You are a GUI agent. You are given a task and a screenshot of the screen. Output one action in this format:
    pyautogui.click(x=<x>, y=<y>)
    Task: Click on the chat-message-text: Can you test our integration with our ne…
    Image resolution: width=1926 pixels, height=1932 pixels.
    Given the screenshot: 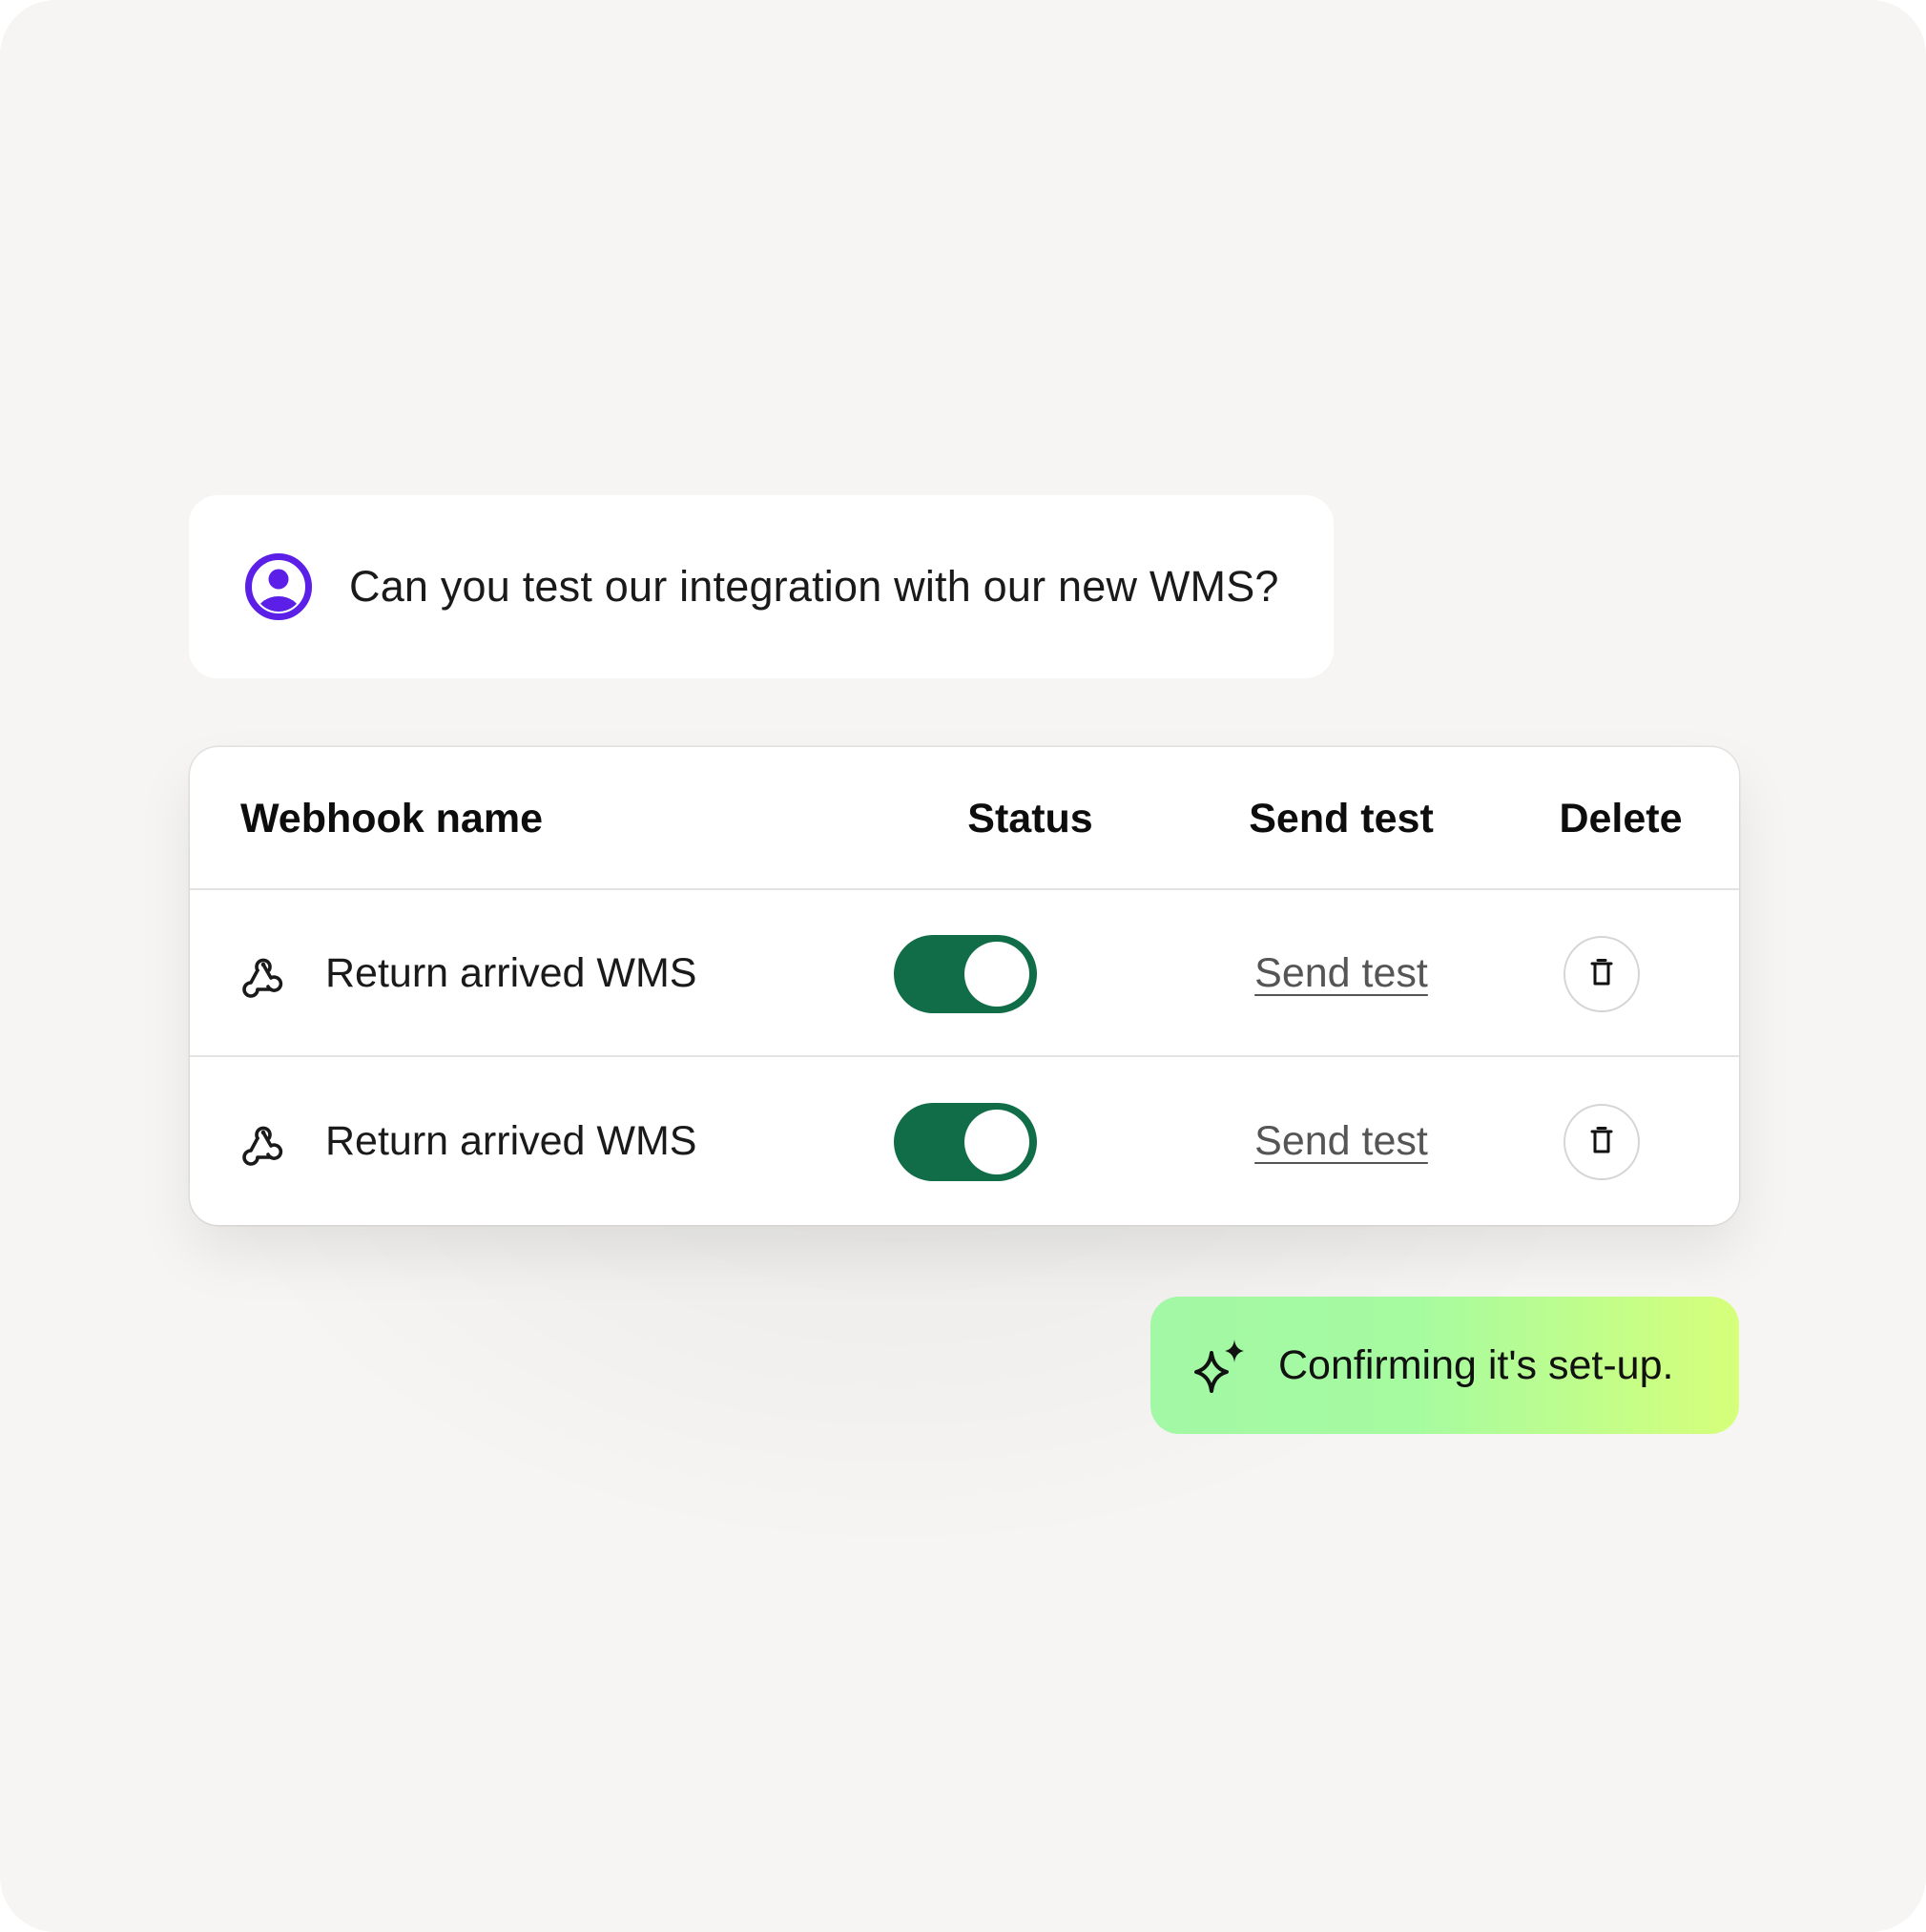 What is the action you would take?
    pyautogui.click(x=814, y=586)
    